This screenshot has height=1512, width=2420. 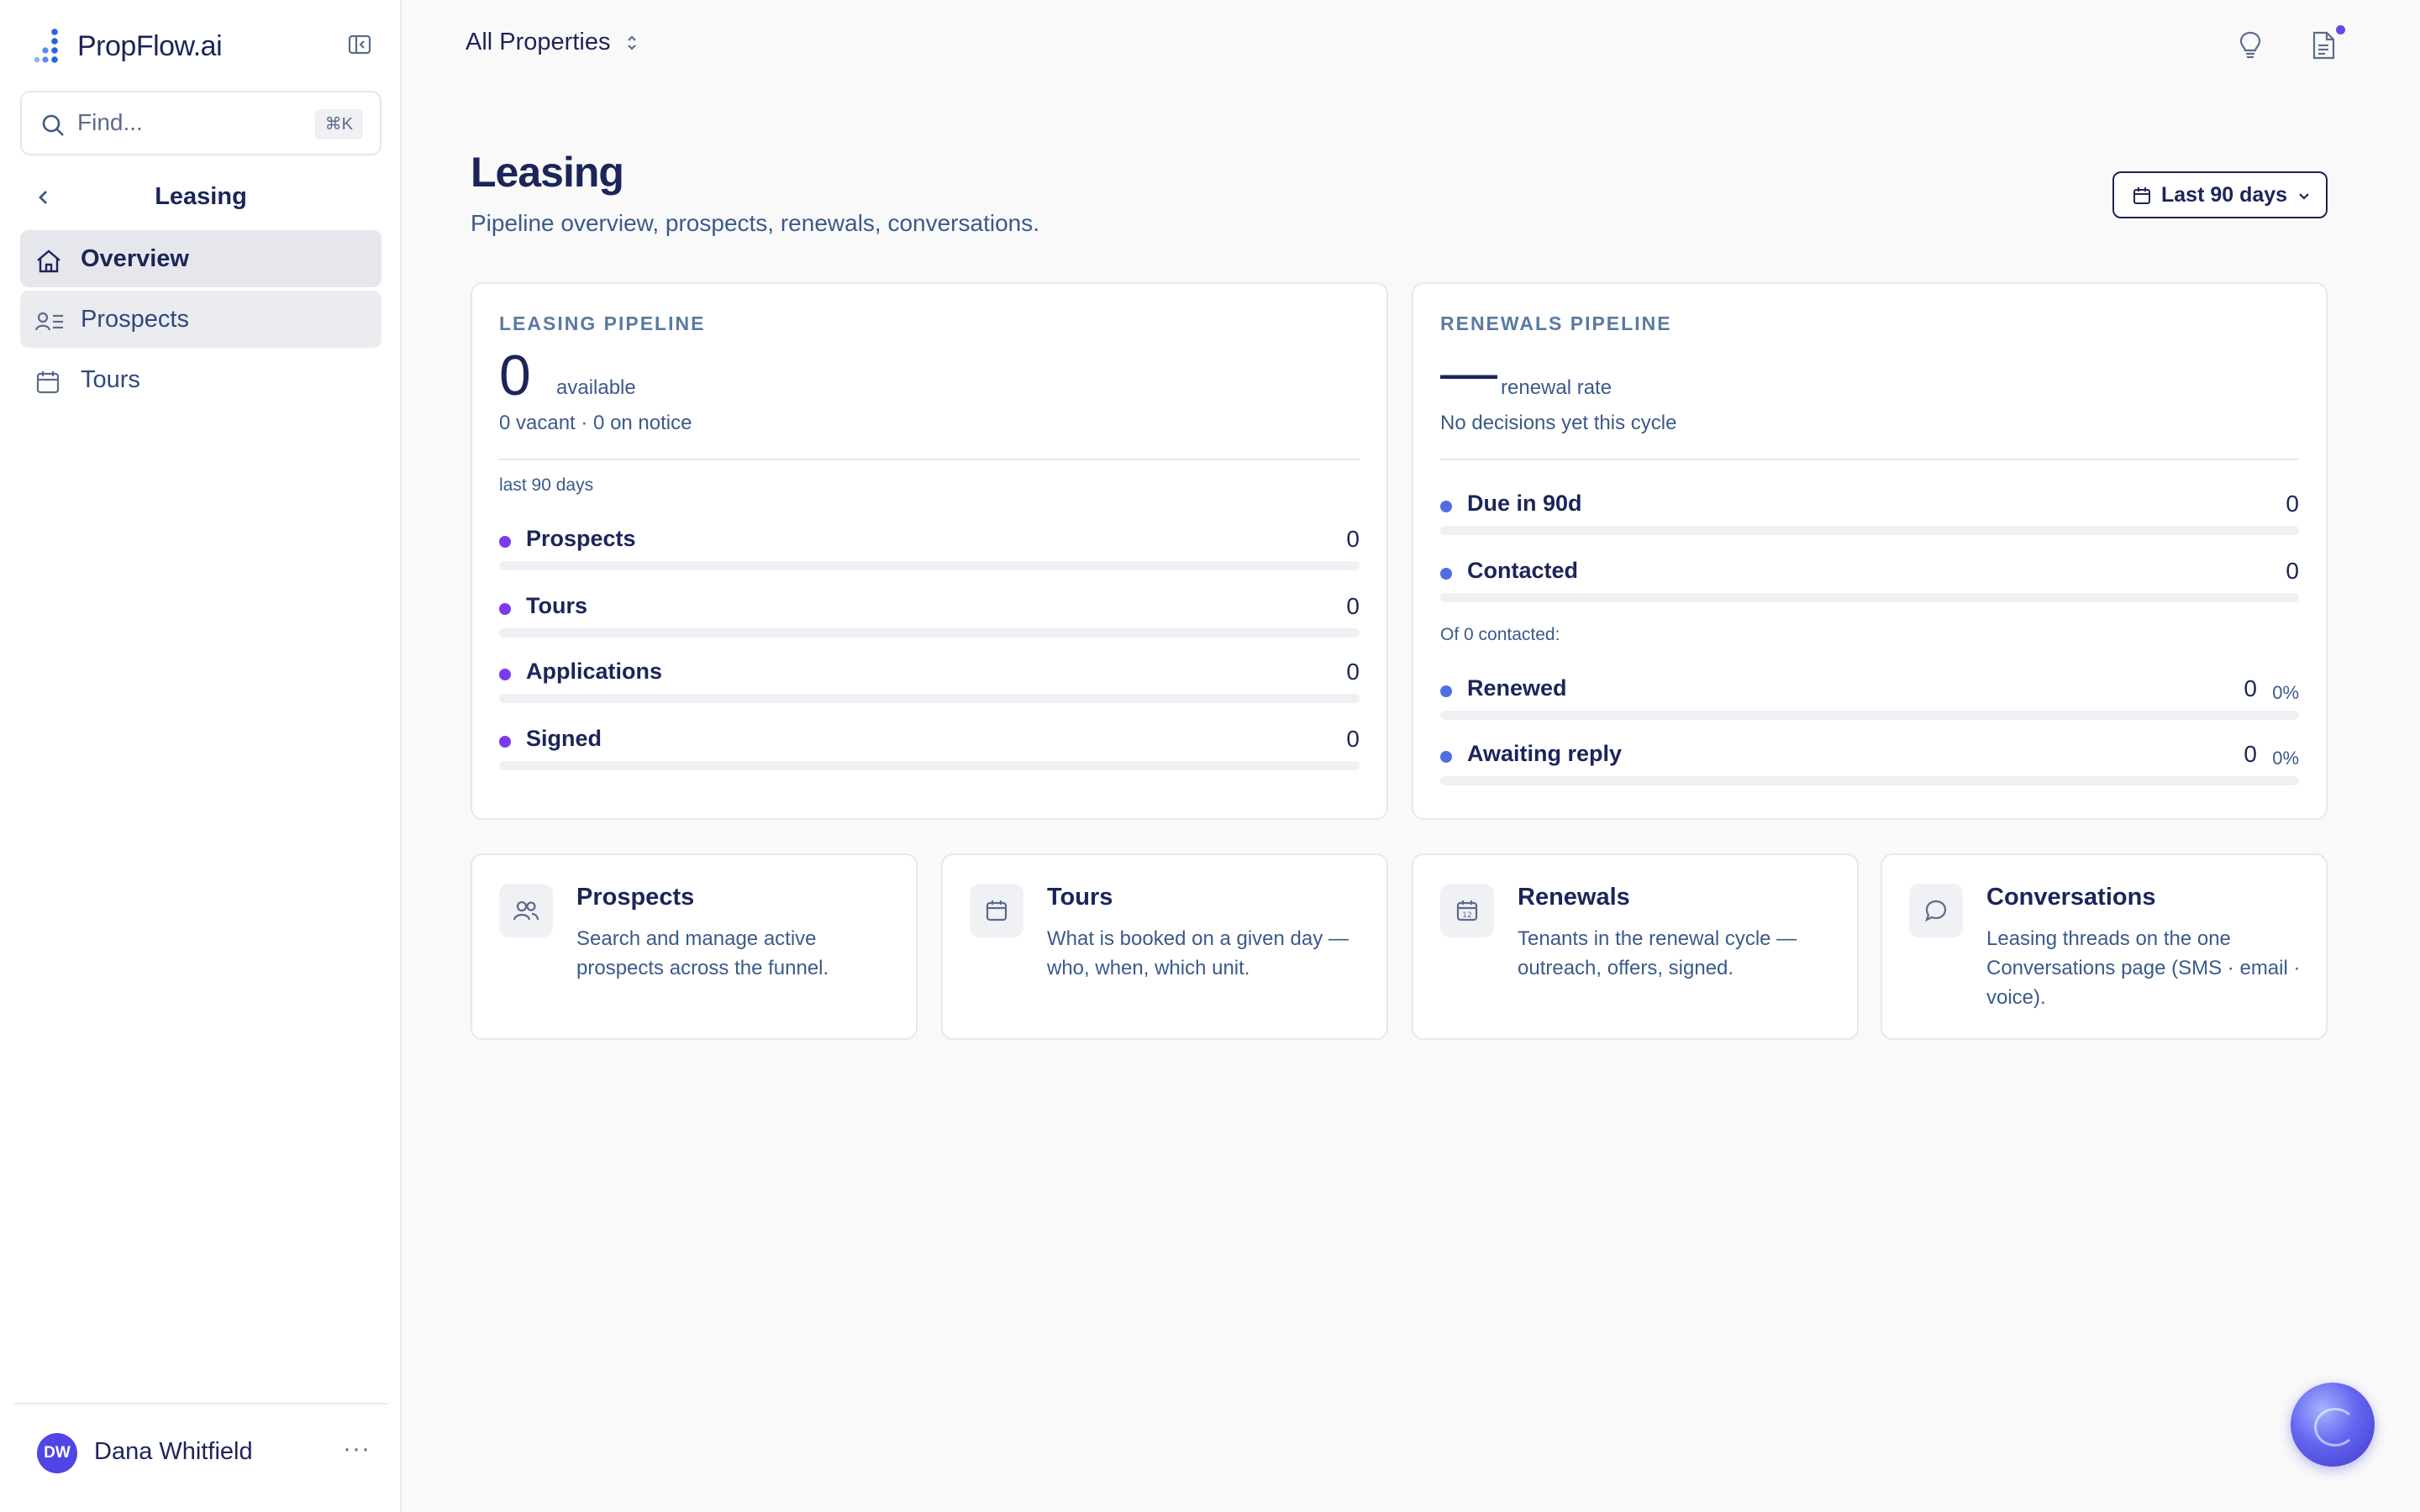 What do you see at coordinates (357, 1449) in the screenshot?
I see `more-options-icon: ···` at bounding box center [357, 1449].